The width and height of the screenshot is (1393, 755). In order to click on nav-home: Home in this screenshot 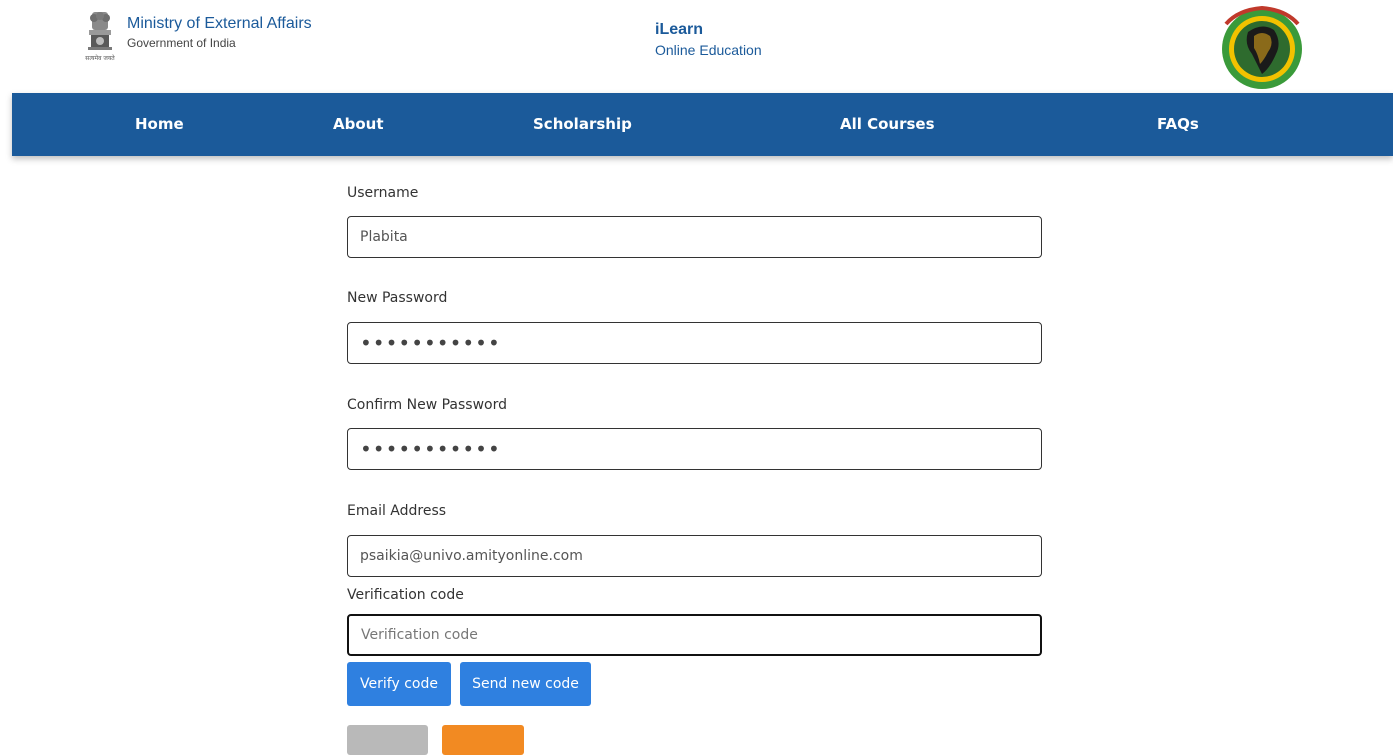, I will do `click(159, 124)`.